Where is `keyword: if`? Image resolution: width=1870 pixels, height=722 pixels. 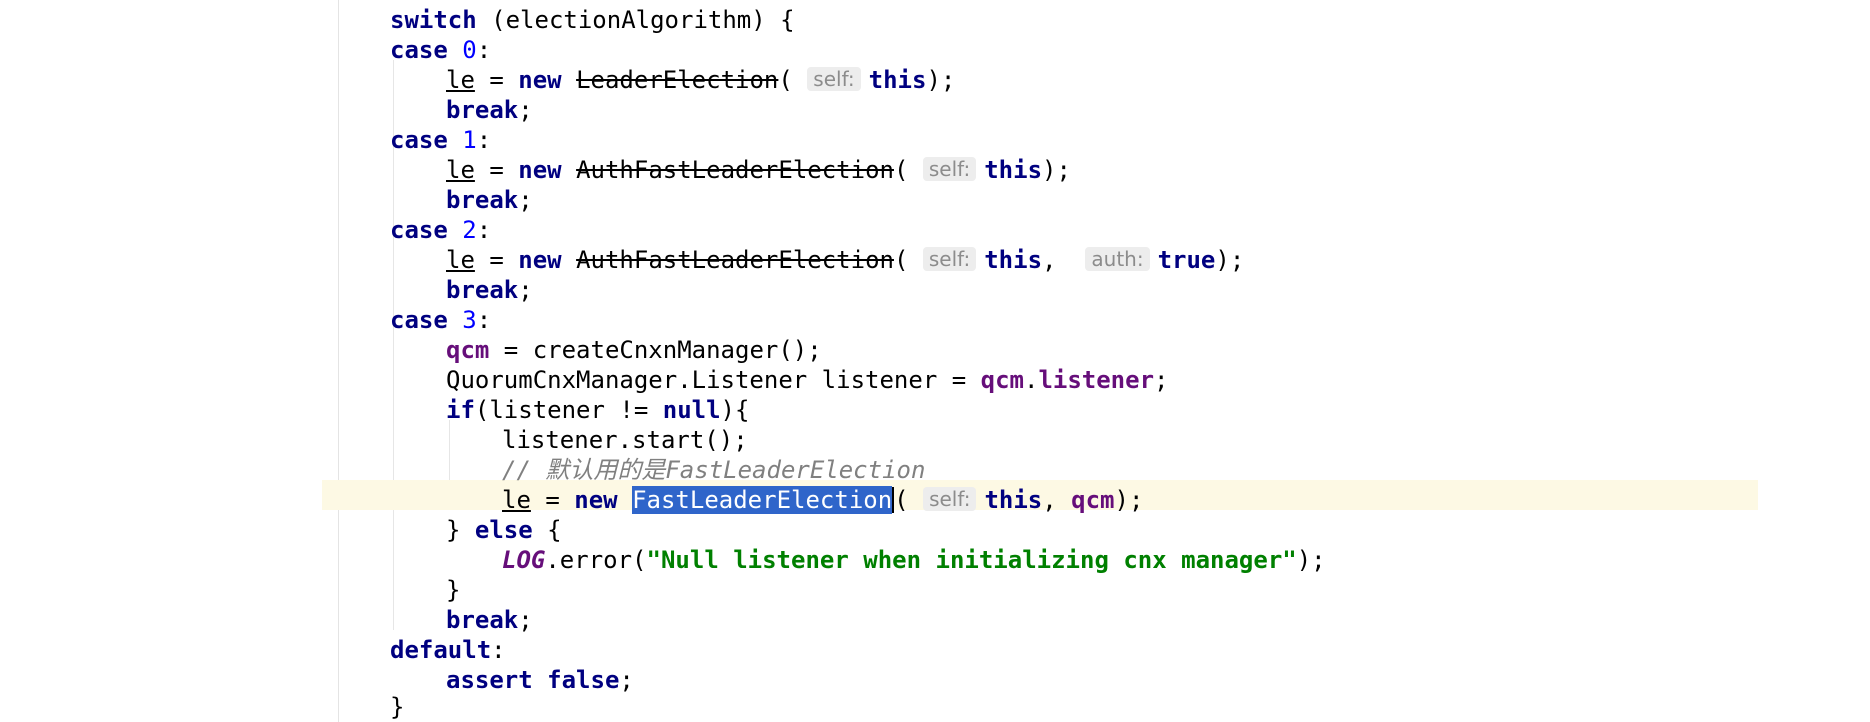 keyword: if is located at coordinates (460, 410).